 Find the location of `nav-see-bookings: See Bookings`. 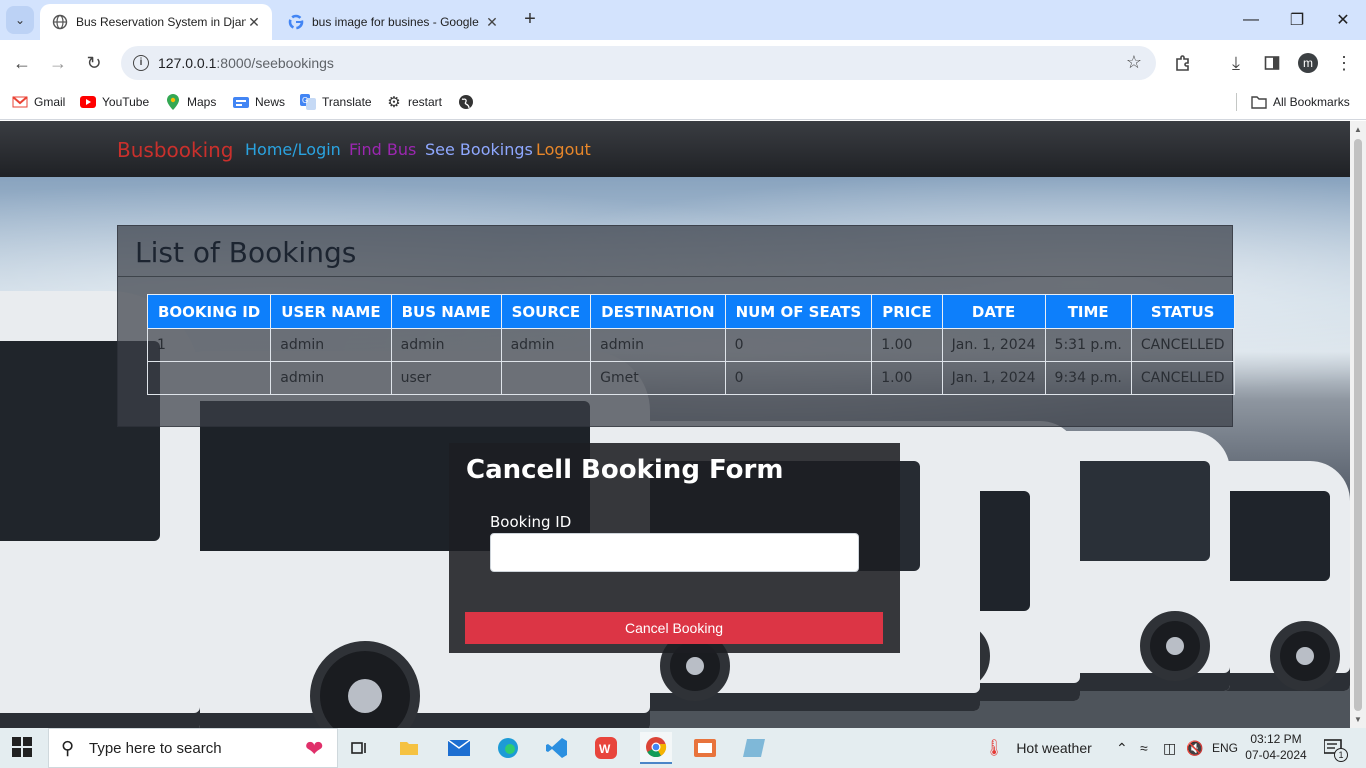

nav-see-bookings: See Bookings is located at coordinates (479, 149).